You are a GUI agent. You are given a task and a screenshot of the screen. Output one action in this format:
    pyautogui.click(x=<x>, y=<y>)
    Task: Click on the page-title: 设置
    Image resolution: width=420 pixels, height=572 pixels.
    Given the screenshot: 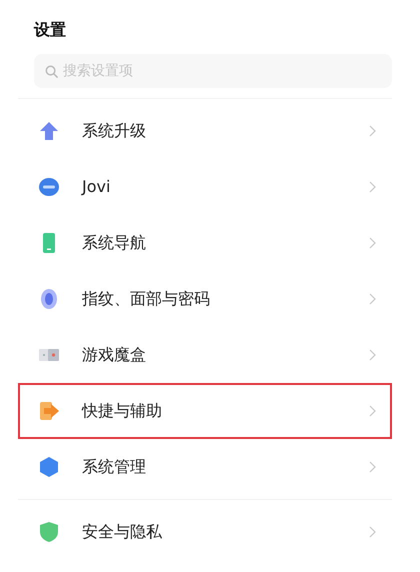 What is the action you would take?
    pyautogui.click(x=50, y=30)
    